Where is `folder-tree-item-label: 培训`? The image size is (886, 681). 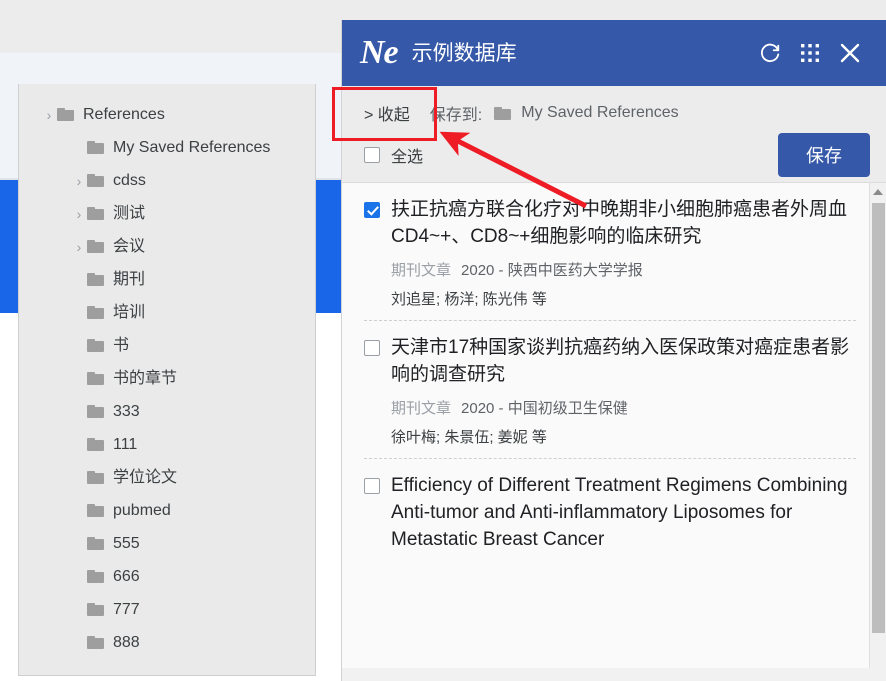 folder-tree-item-label: 培训 is located at coordinates (129, 312).